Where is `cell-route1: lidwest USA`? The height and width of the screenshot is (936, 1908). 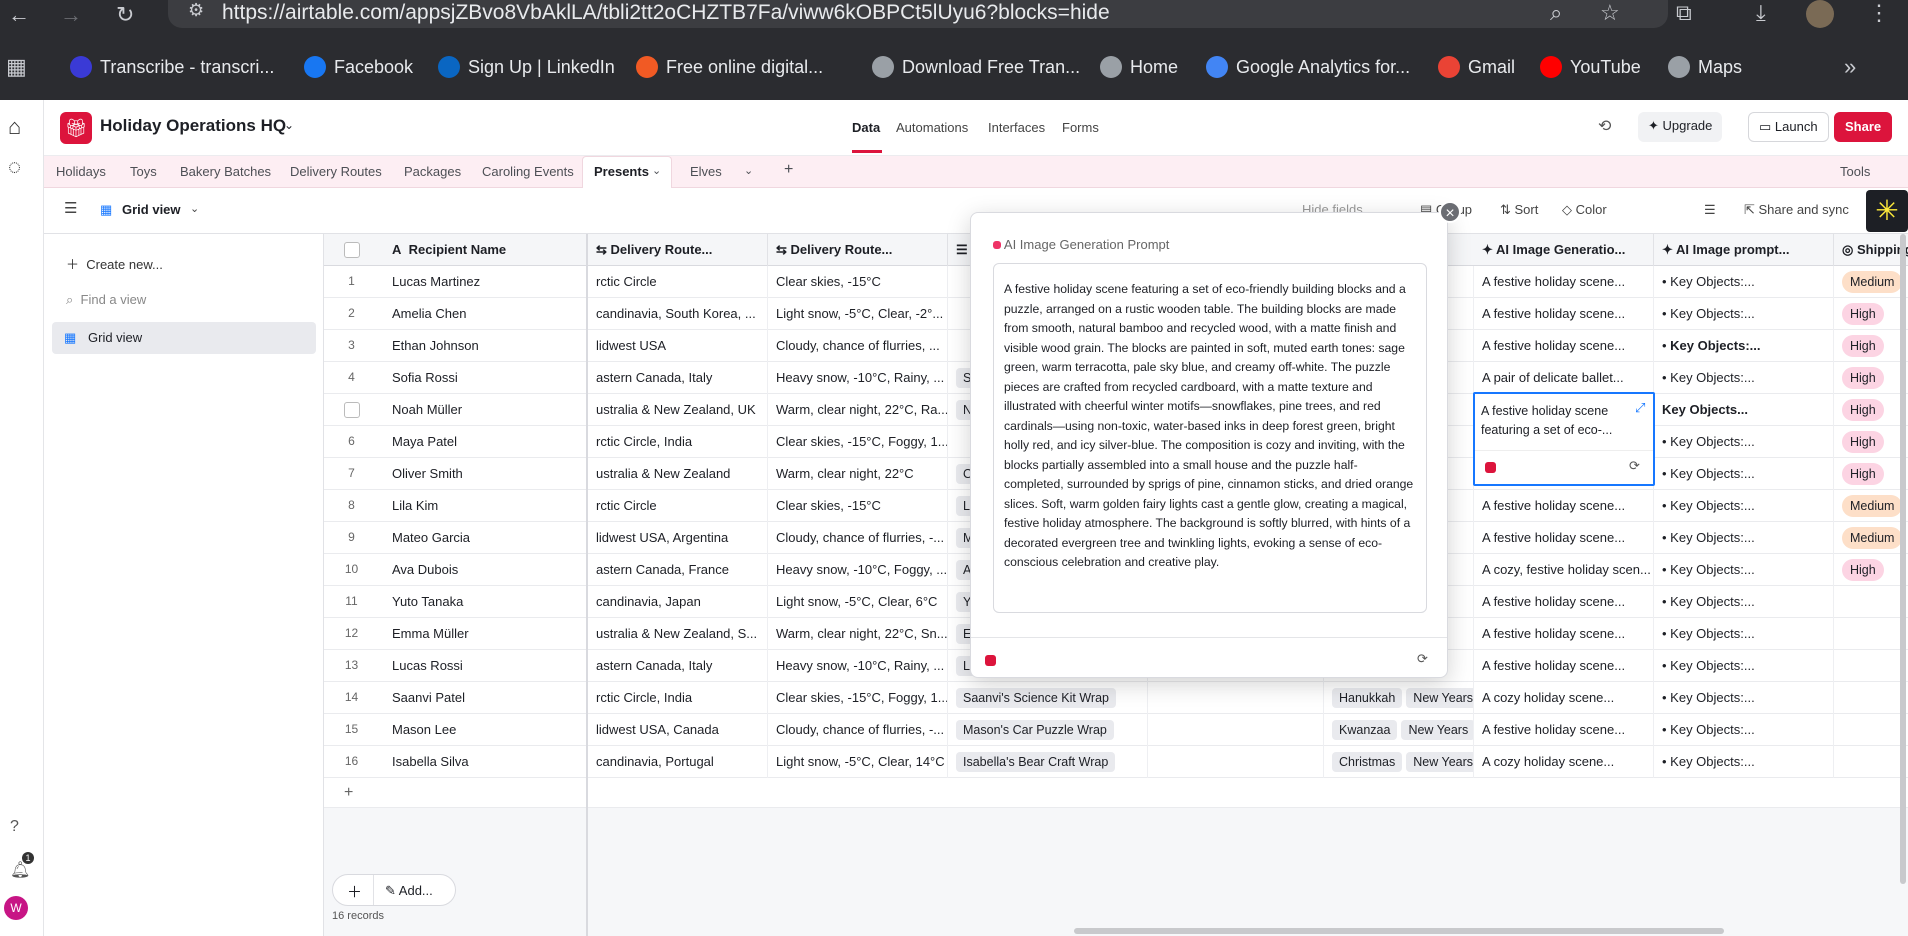 cell-route1: lidwest USA is located at coordinates (678, 346).